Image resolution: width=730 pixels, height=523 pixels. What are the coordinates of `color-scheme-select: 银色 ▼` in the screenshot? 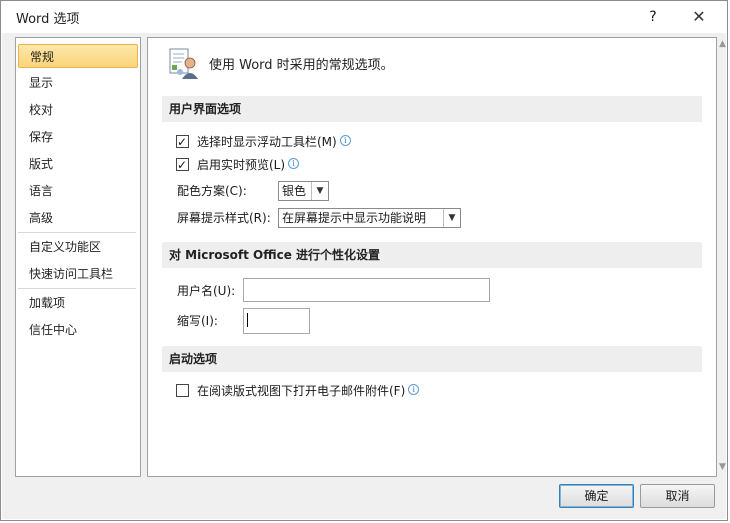 It's located at (303, 191).